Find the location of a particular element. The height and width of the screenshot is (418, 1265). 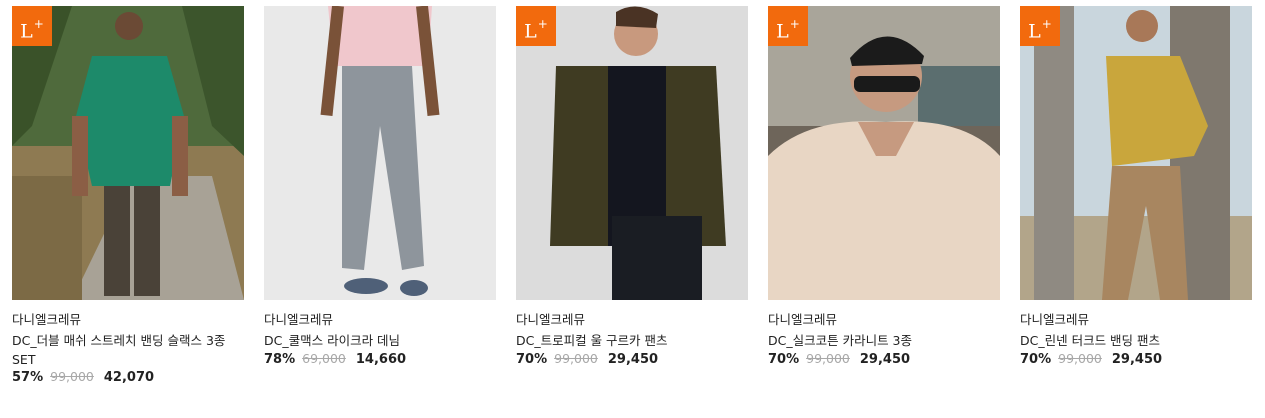

sale-price: 42,070 is located at coordinates (129, 377).